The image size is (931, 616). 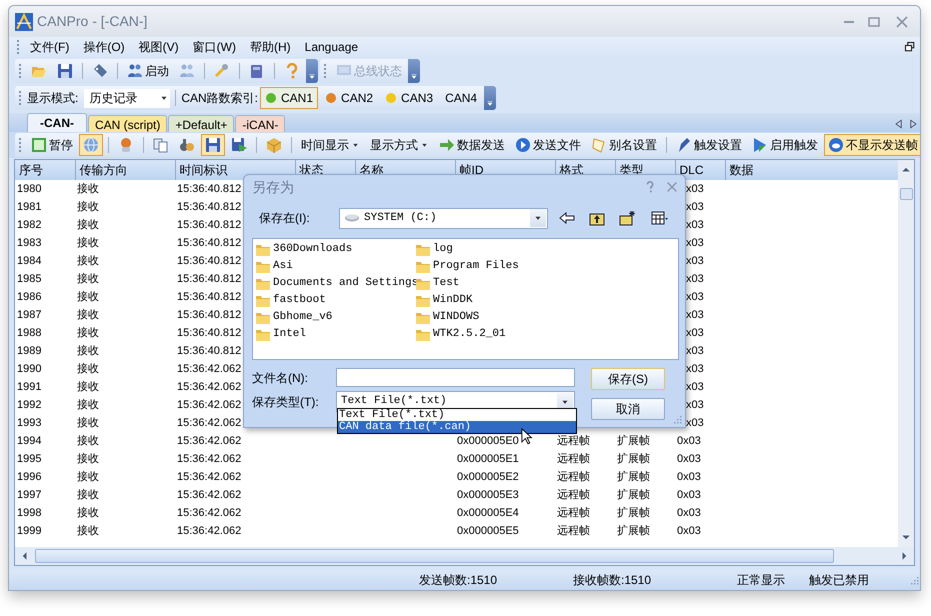 I want to click on dropdown-option: CAN data file(*.can), so click(x=457, y=427).